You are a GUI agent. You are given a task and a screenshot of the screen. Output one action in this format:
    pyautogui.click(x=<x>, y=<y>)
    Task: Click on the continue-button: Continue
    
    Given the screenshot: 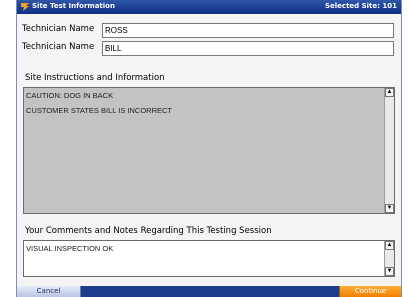 What is the action you would take?
    pyautogui.click(x=370, y=291)
    